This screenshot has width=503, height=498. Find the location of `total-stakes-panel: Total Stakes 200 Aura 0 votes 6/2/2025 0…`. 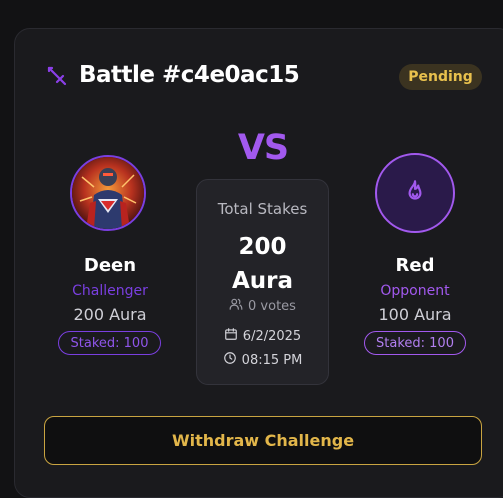

total-stakes-panel: Total Stakes 200 Aura 0 votes 6/2/2025 0… is located at coordinates (262, 282).